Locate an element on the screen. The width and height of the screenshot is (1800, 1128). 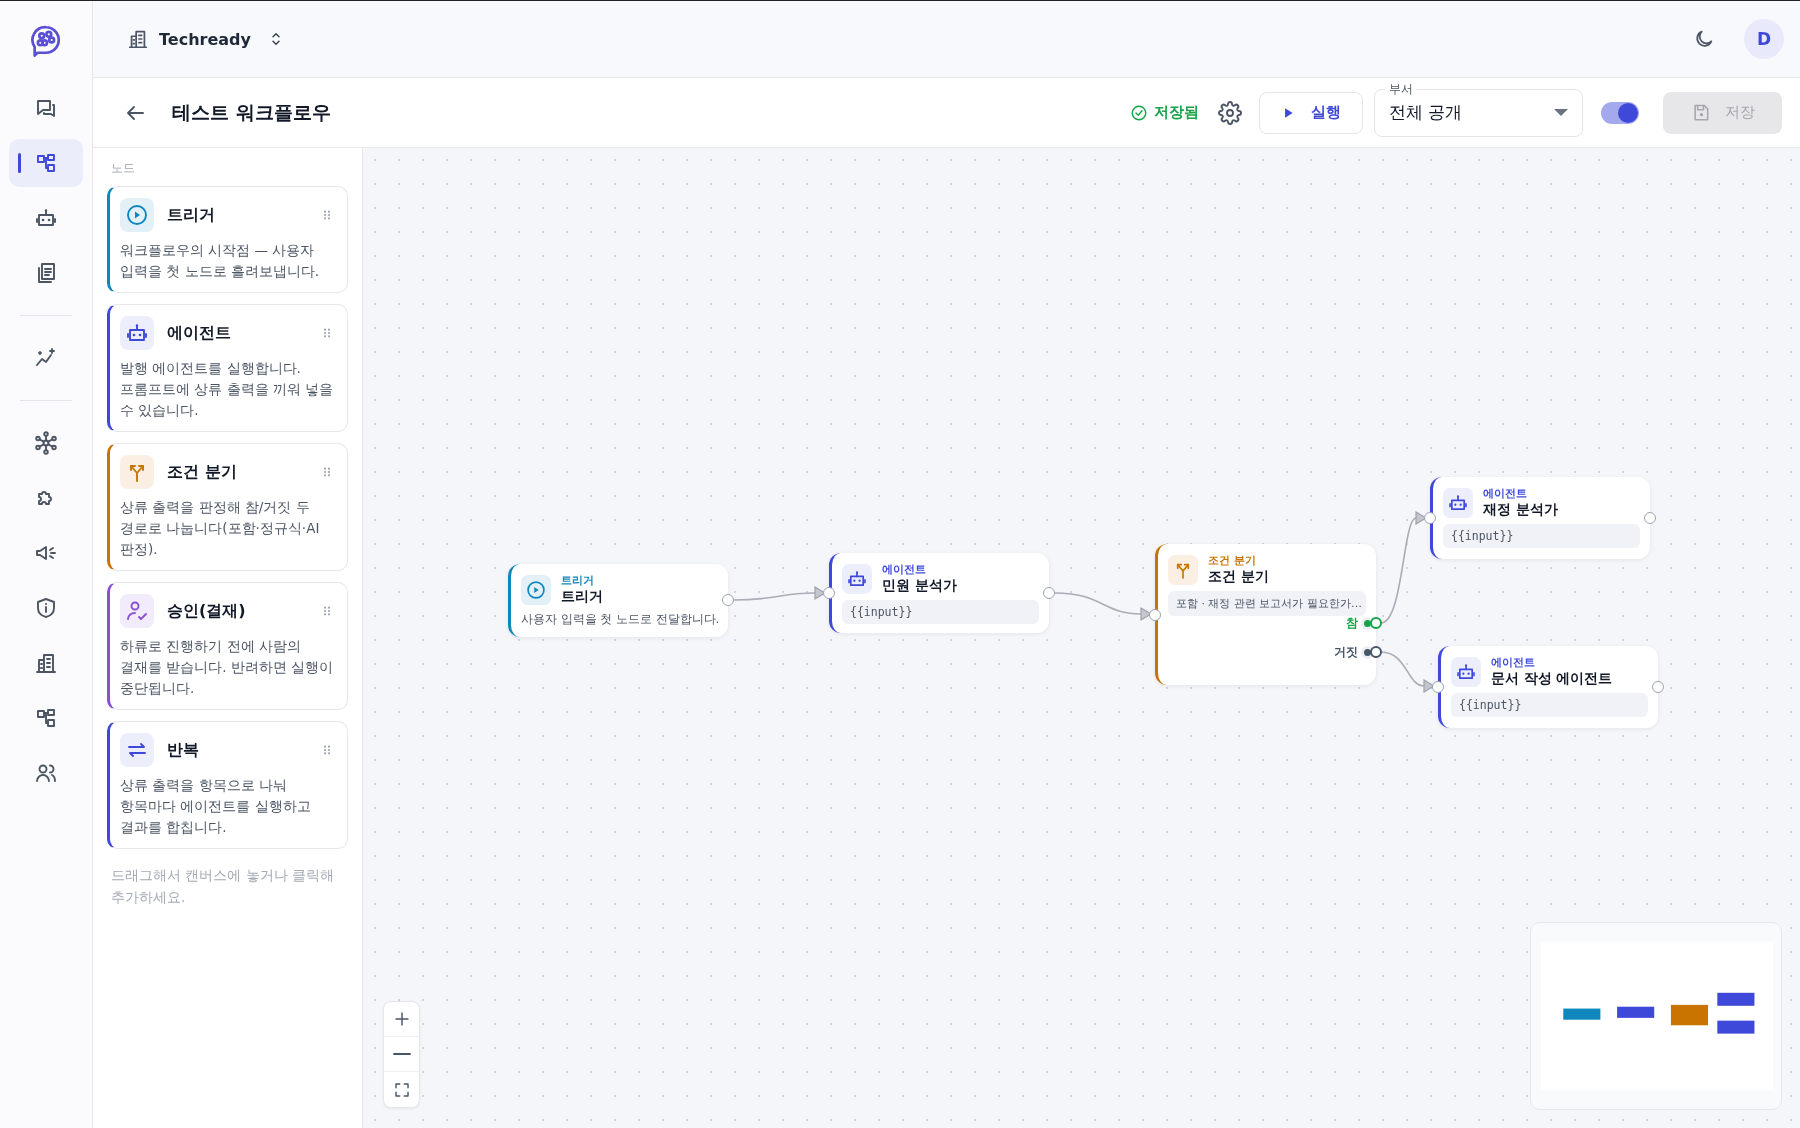
palette-hint: 드래그해서 캔버스에 놓거나 클릭해 추가하세요. is located at coordinates (223, 886).